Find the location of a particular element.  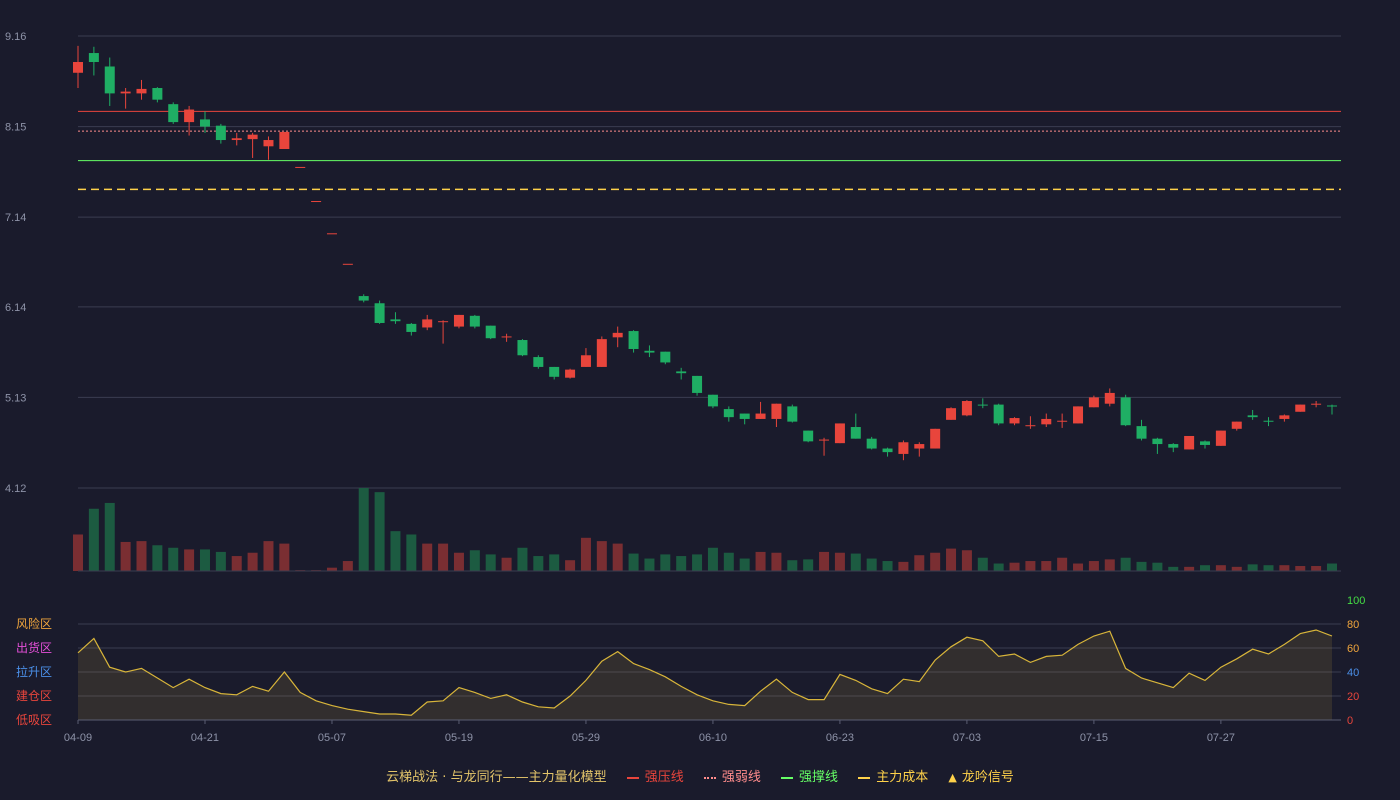

price-tick-label: 9.16 is located at coordinates (15, 37).